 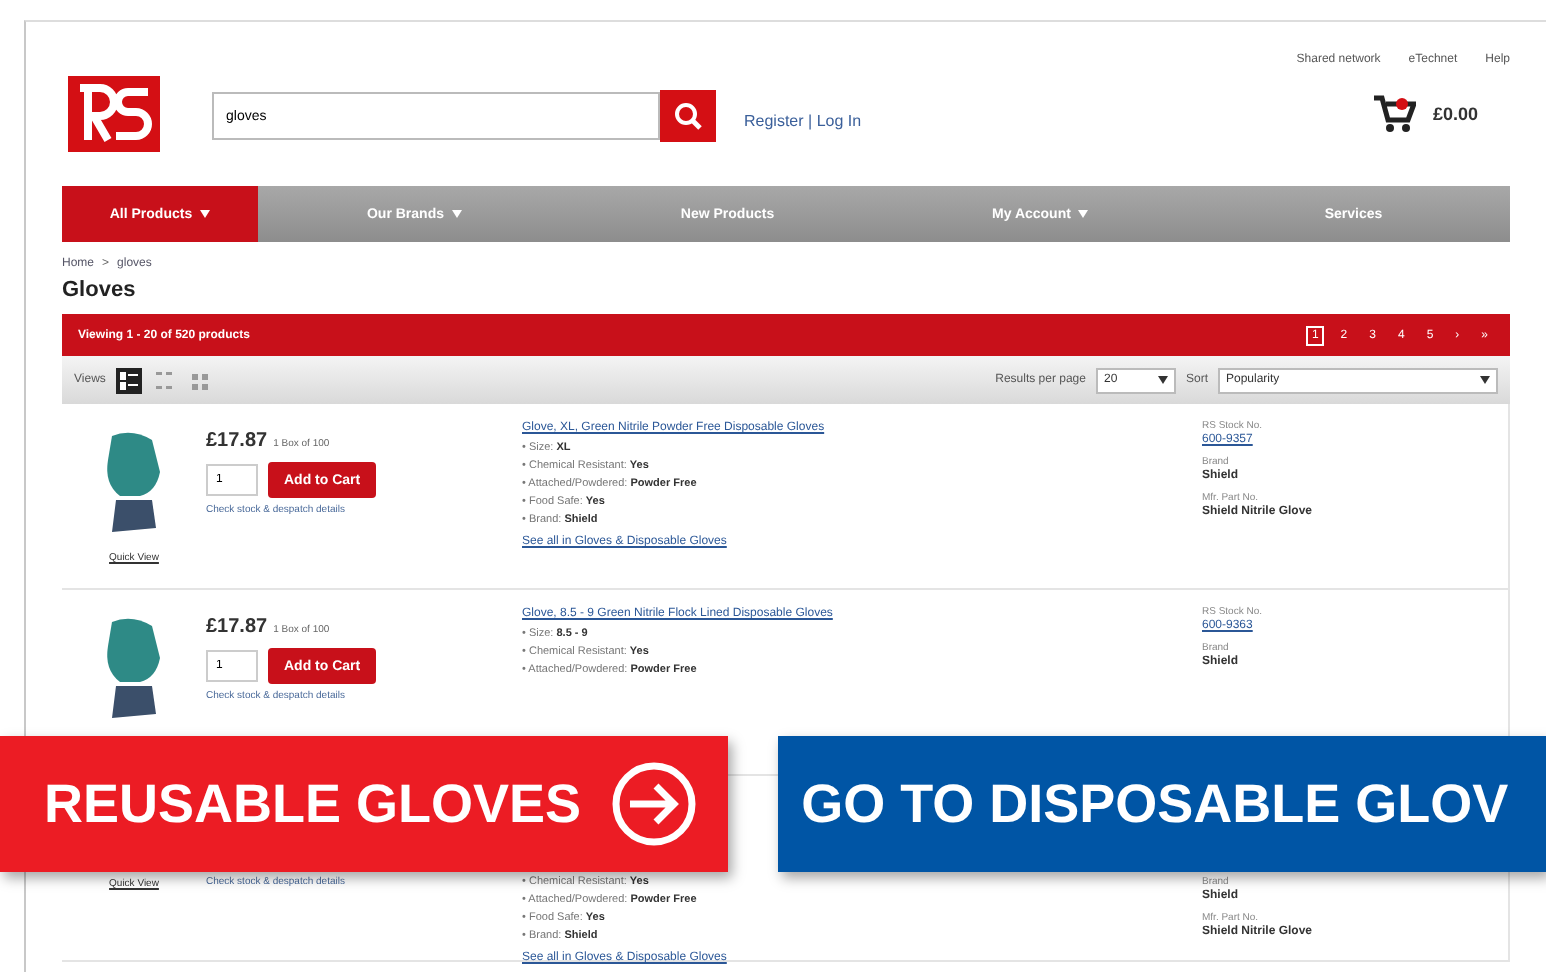 What do you see at coordinates (164, 380) in the screenshot?
I see `grid-view-icon` at bounding box center [164, 380].